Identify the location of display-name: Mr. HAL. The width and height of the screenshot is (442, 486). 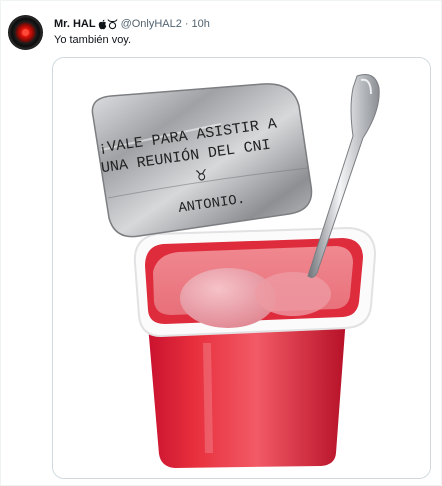
(75, 24).